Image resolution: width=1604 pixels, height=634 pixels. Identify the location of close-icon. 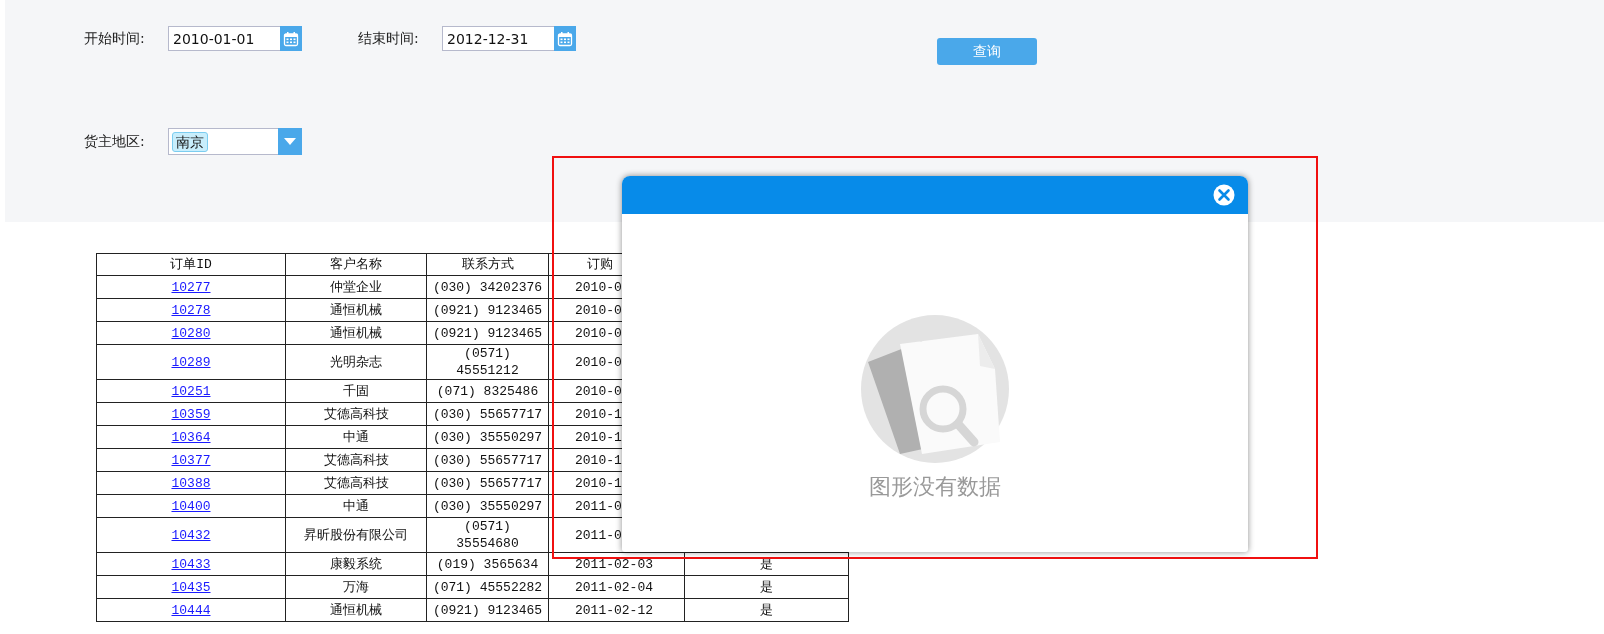
(1224, 195).